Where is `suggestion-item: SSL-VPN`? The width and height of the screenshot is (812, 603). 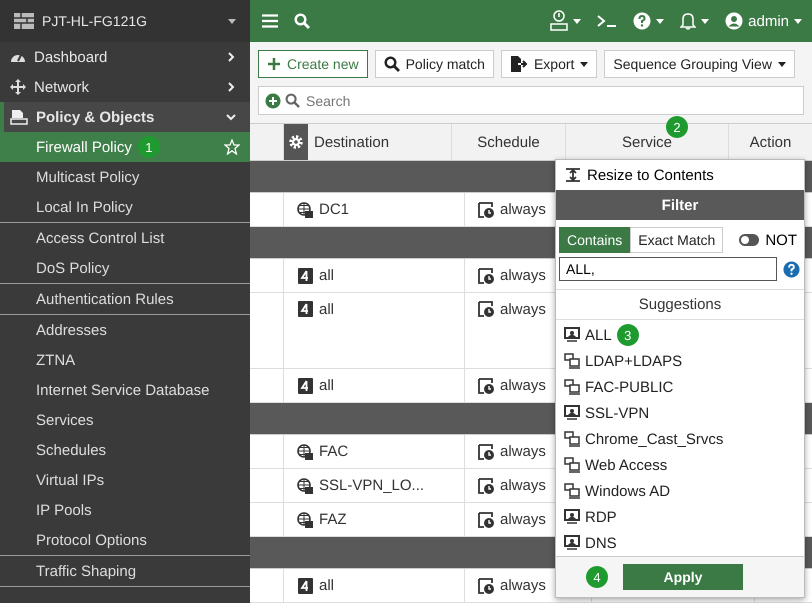
suggestion-item: SSL-VPN is located at coordinates (617, 413).